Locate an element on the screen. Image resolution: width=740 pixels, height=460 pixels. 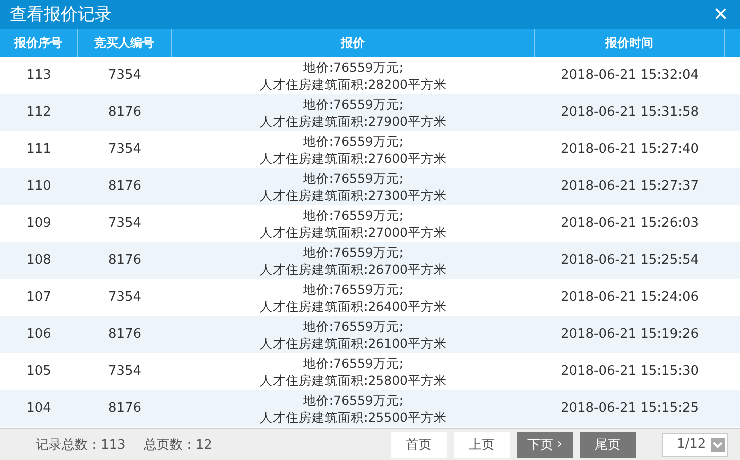
page-button: 首页 is located at coordinates (419, 445).